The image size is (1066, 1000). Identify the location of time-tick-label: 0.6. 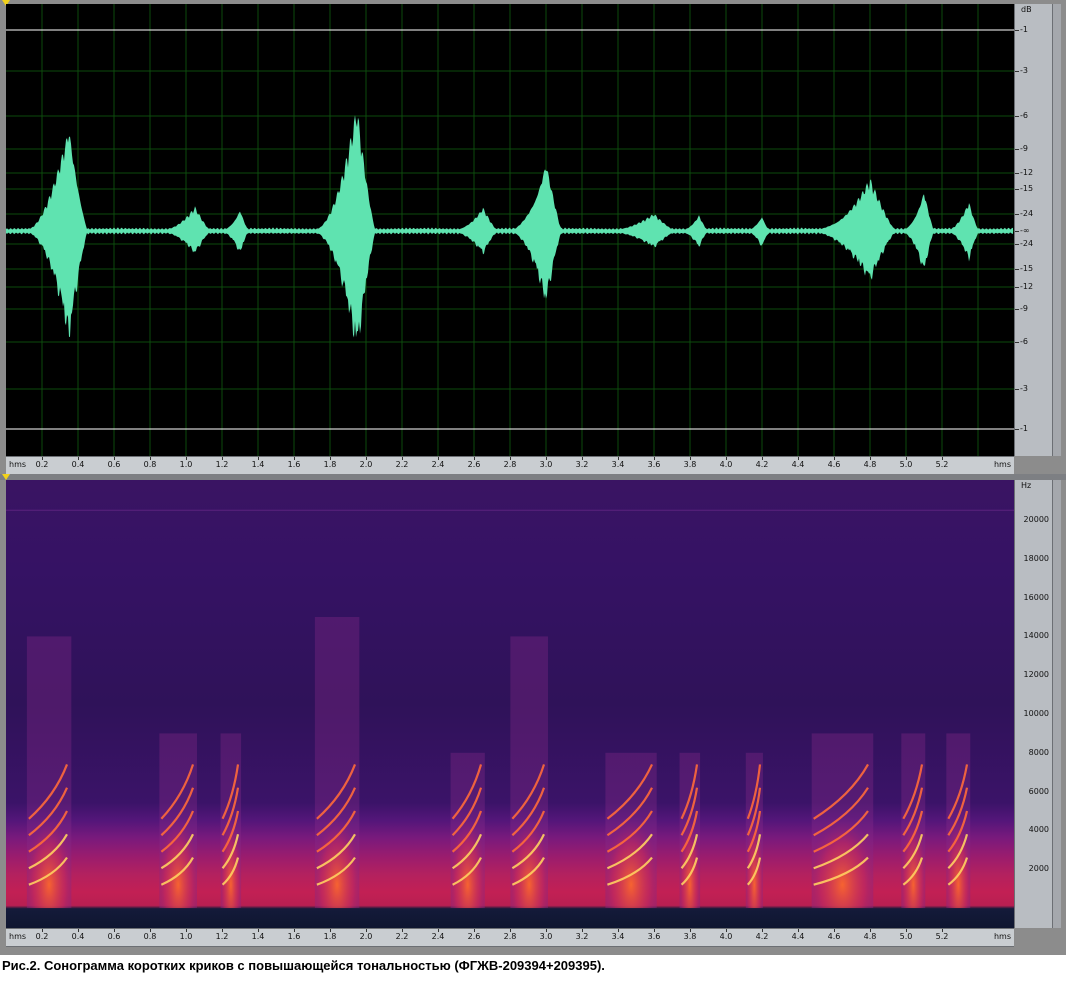
(114, 936).